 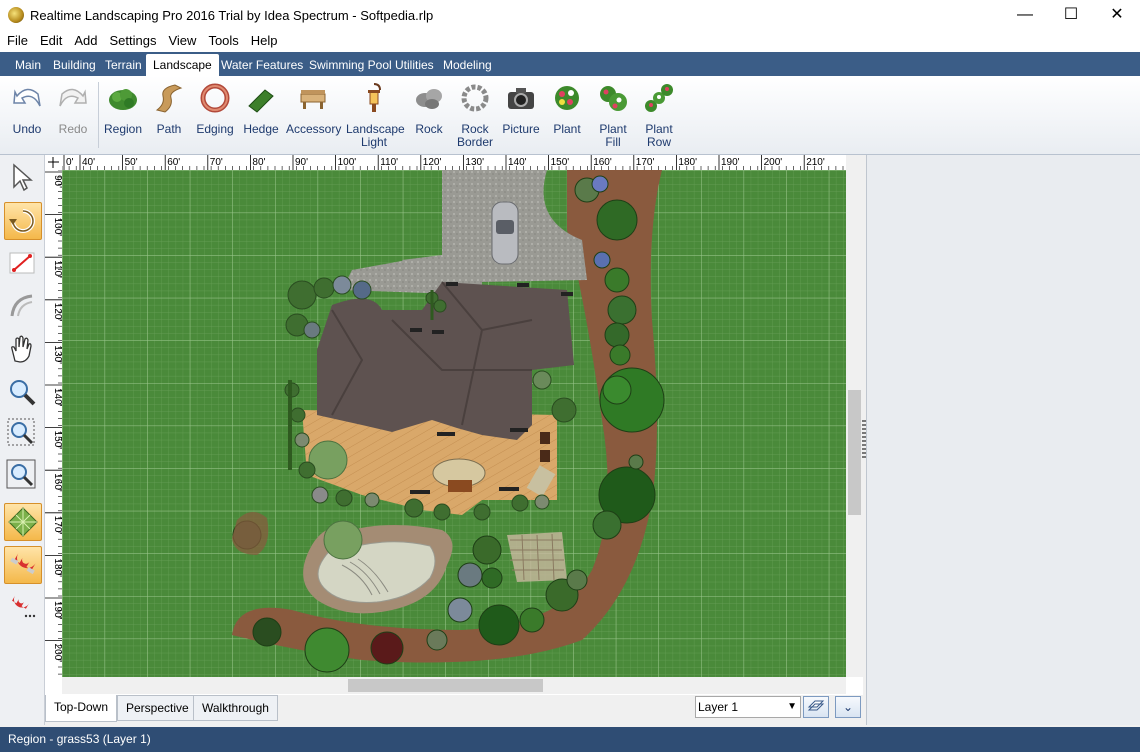 I want to click on ruler-label: 180', so click(x=57, y=567).